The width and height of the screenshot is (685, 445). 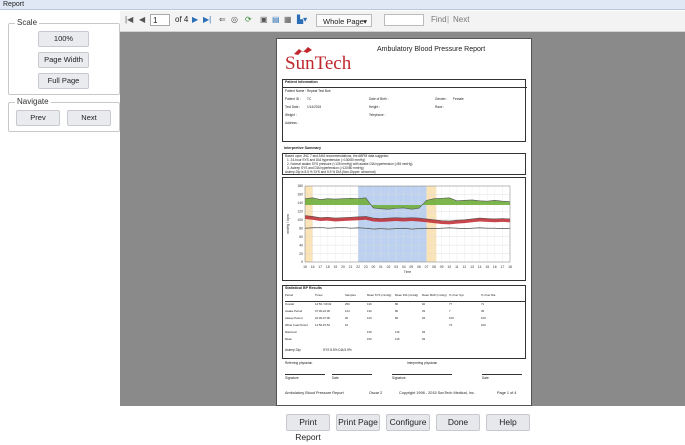 I want to click on x-tick-label: 07, so click(x=427, y=267).